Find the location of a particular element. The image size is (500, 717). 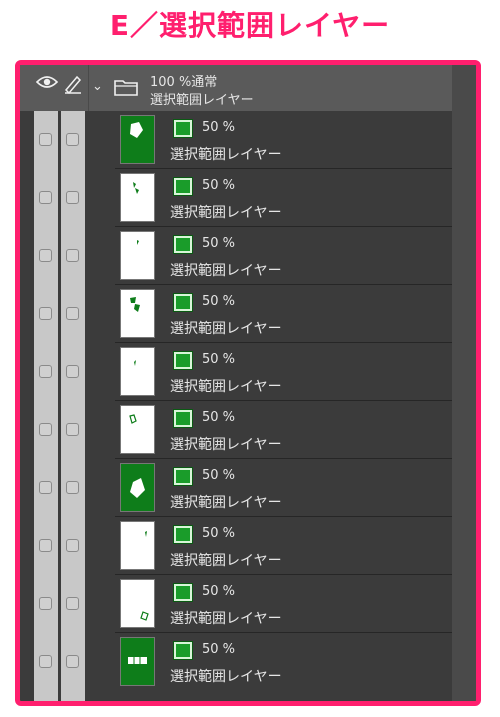

folder-name: 選択範囲レイヤー is located at coordinates (202, 100).